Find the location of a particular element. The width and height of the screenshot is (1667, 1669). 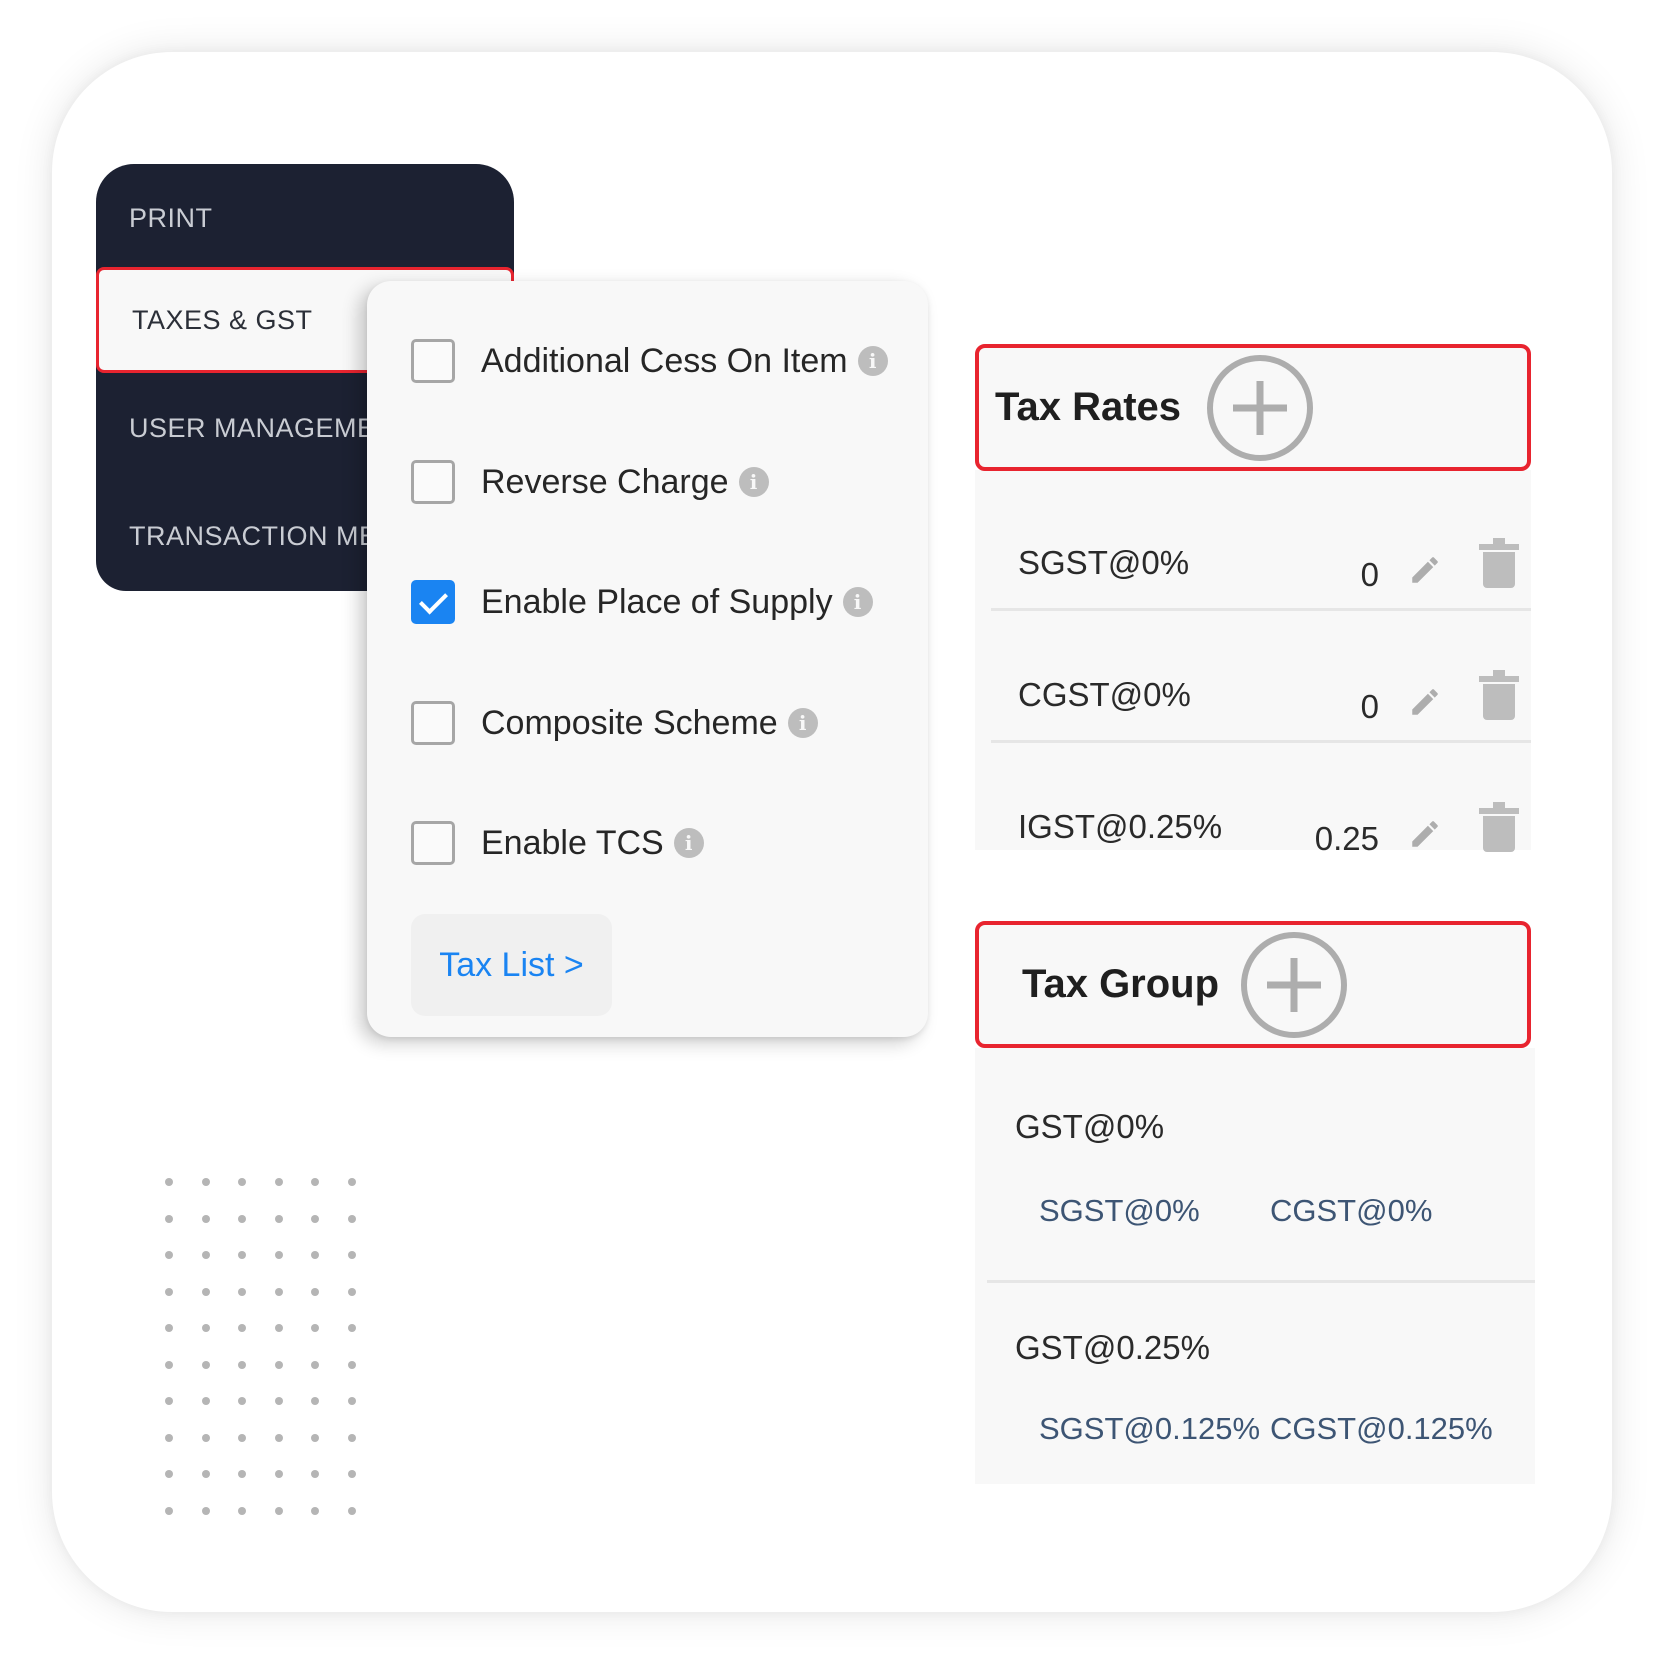

tax-rates-header: Tax Rates is located at coordinates (1253, 407).